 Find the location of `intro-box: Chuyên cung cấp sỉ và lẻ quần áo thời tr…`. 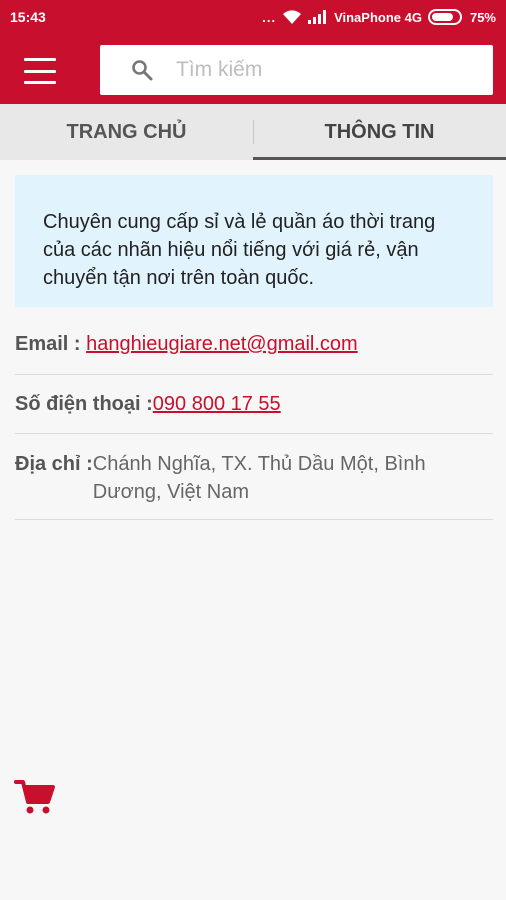

intro-box: Chuyên cung cấp sỉ và lẻ quần áo thời tr… is located at coordinates (254, 241).